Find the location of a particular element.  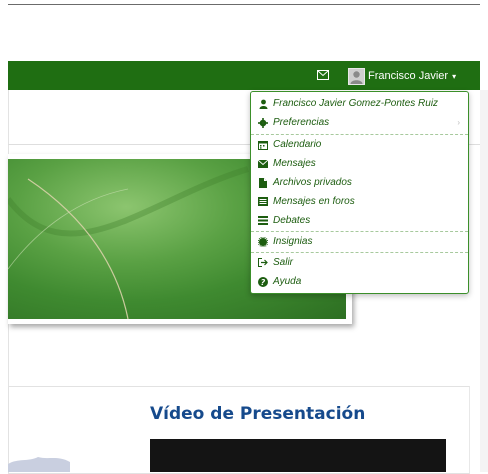

submenu-arrow-icon: › is located at coordinates (458, 122).